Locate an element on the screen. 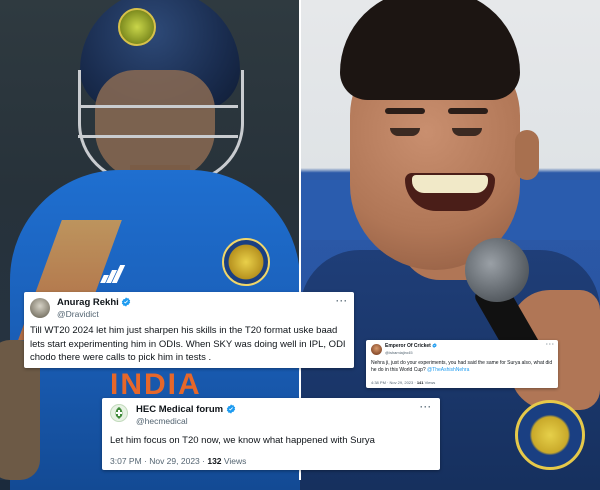 This screenshot has height=490, width=600. adidas-logo-icon is located at coordinates (113, 273).